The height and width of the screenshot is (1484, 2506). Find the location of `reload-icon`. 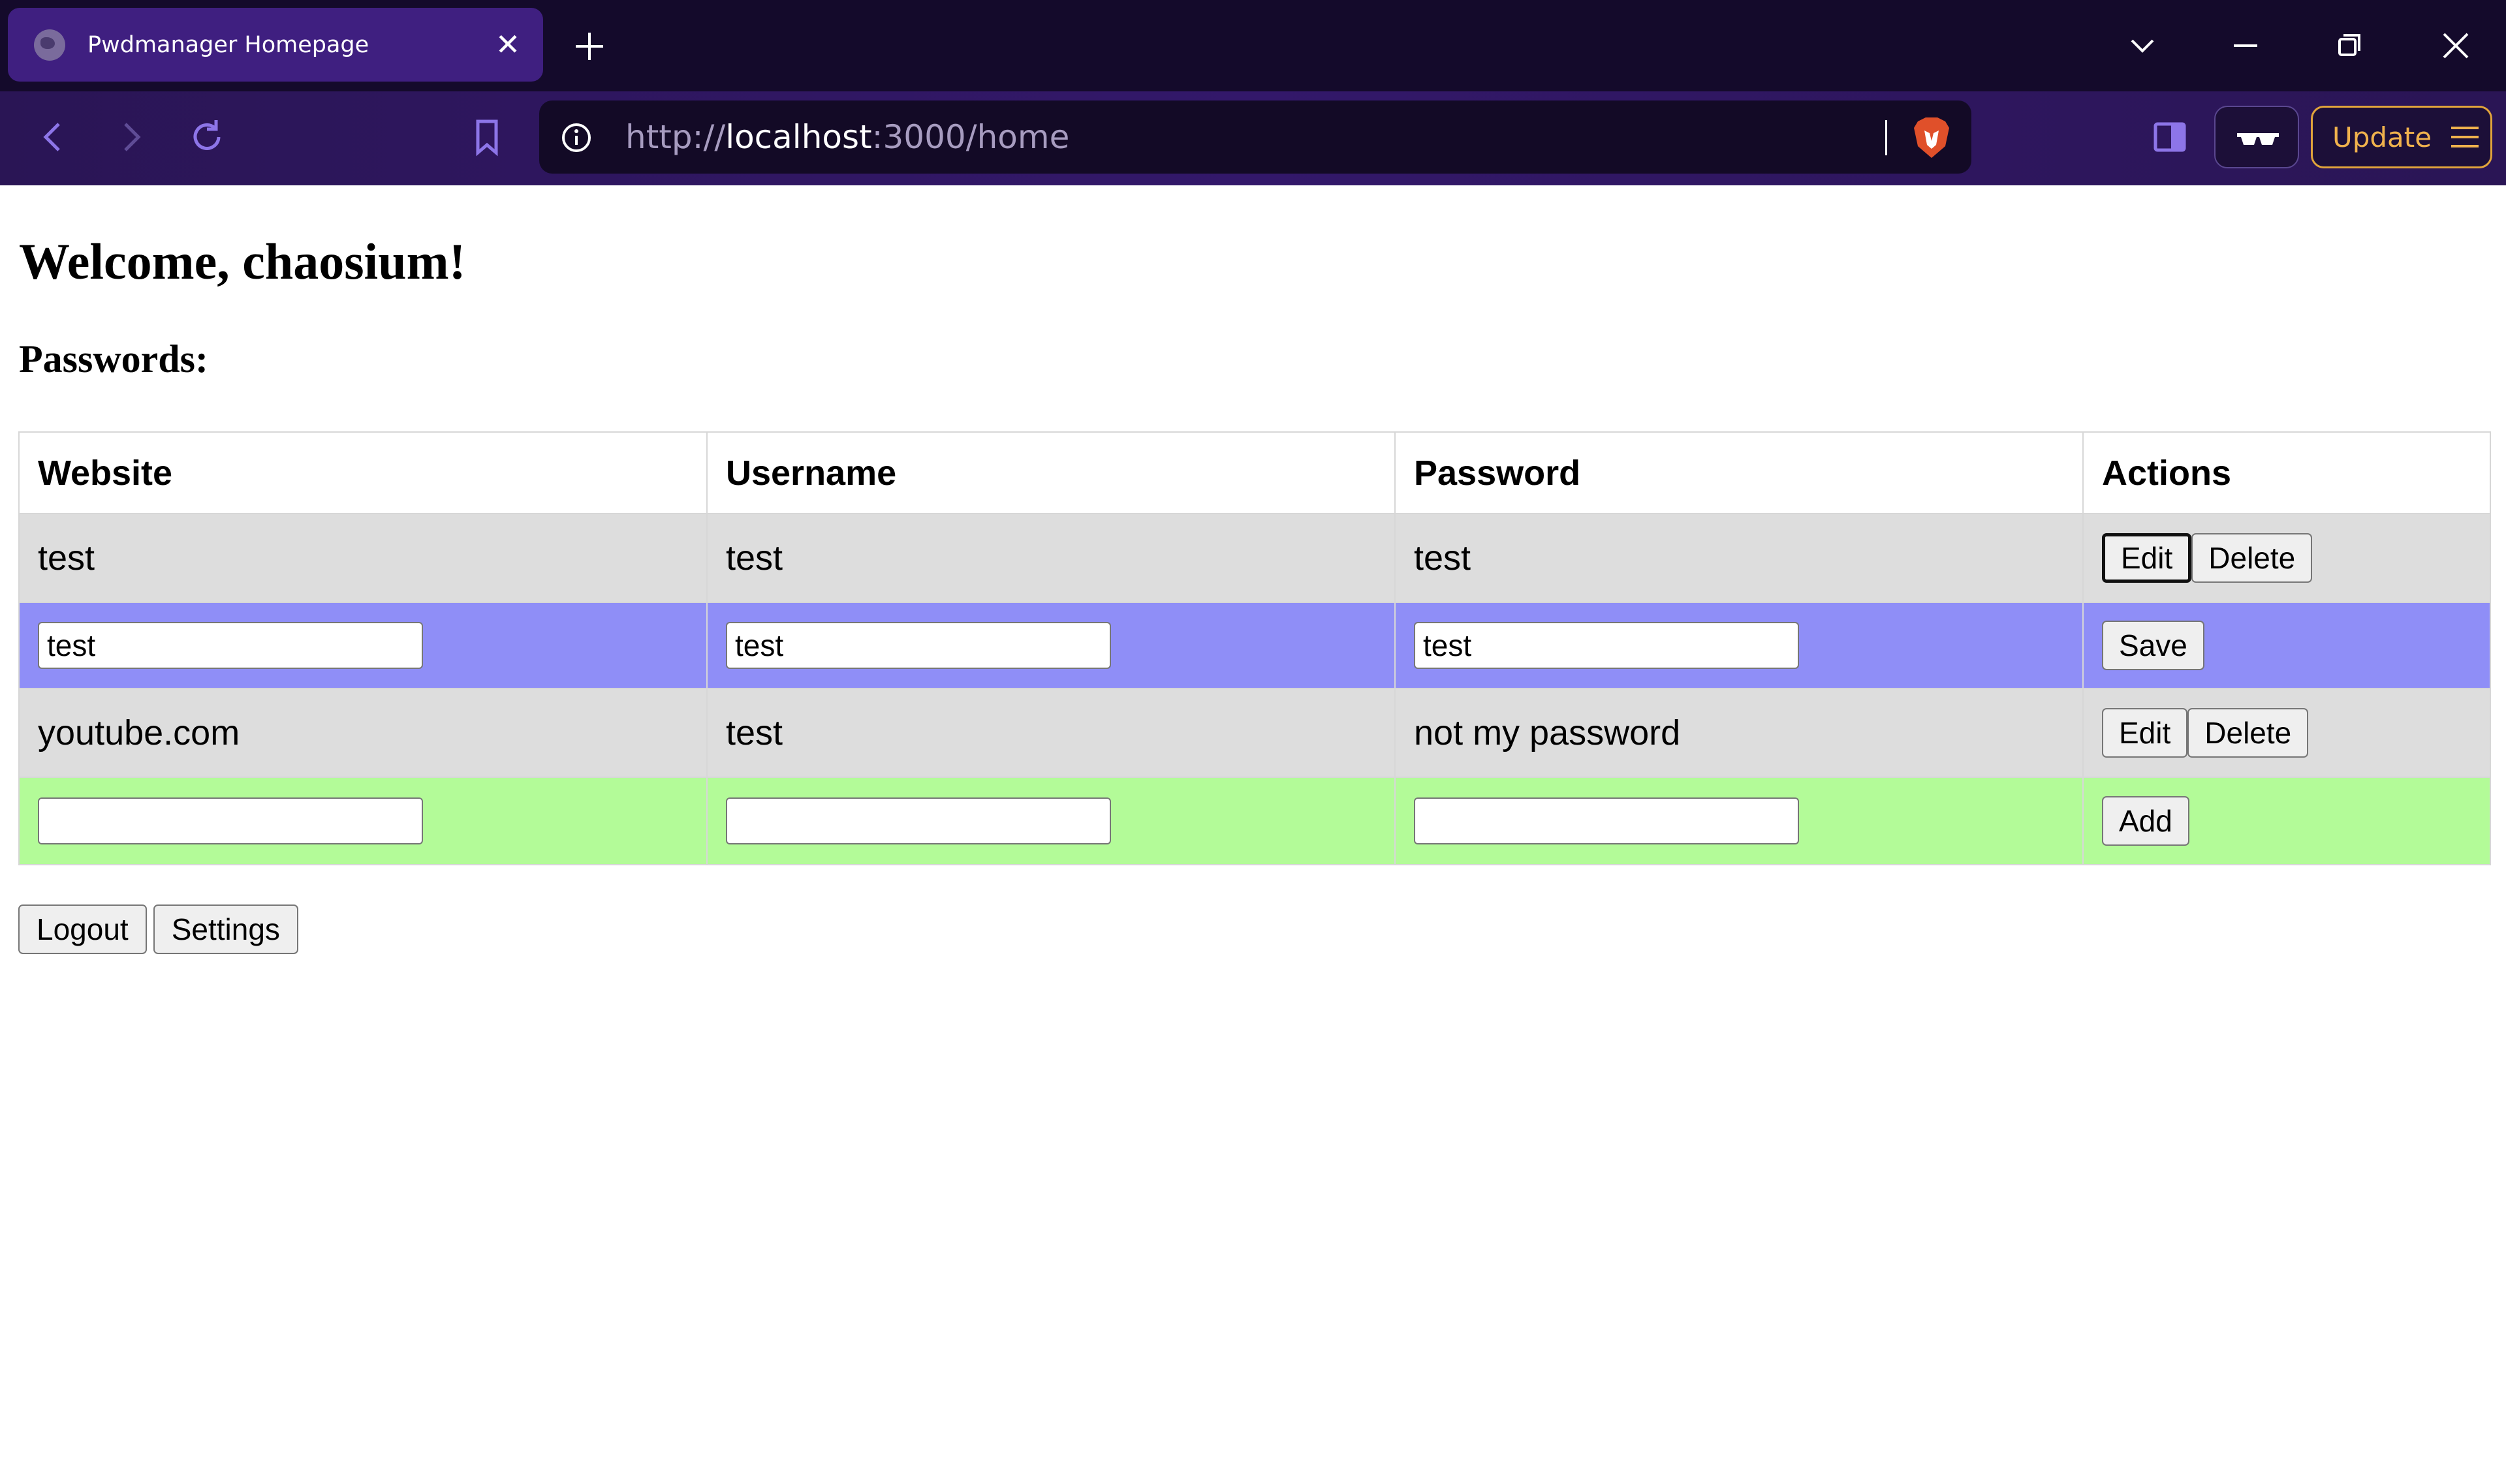

reload-icon is located at coordinates (207, 137).